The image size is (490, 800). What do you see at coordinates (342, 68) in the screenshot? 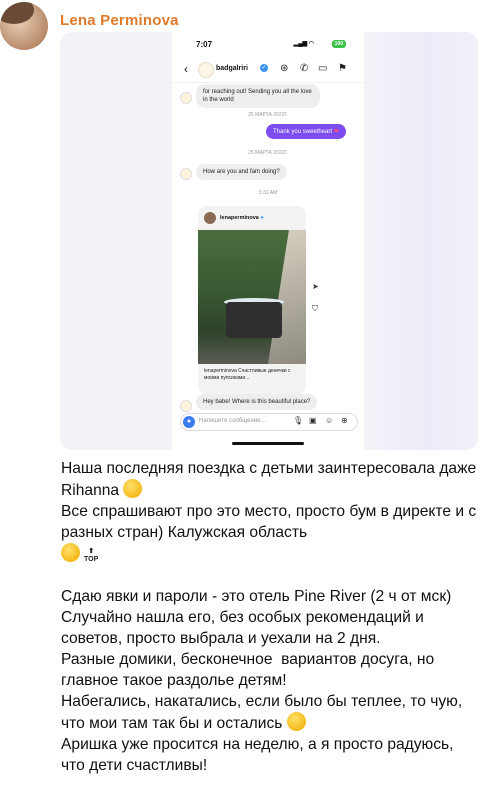
I see `flag-icon: ⚑` at bounding box center [342, 68].